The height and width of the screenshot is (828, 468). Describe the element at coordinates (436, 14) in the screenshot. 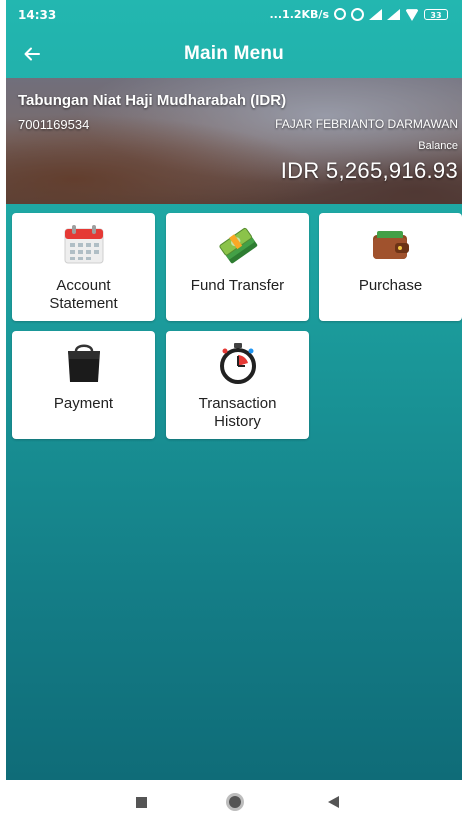

I see `battery-icon: 33` at that location.